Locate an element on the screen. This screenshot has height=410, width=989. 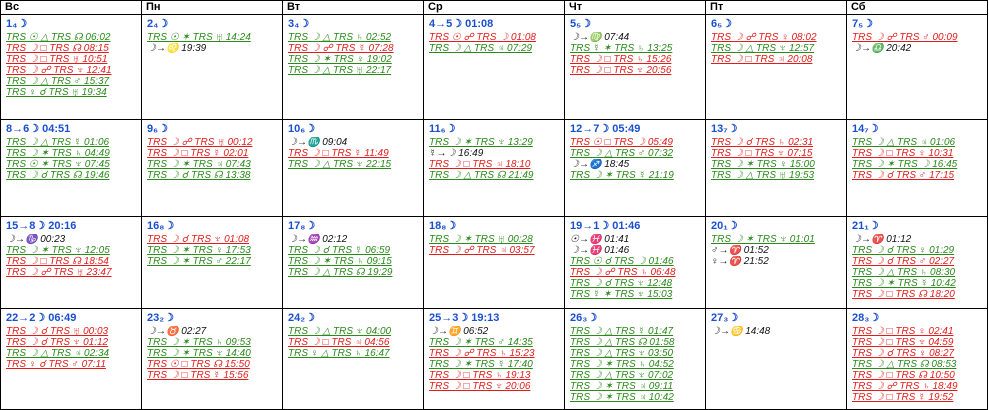
aspect-line: TRS ☽ □ TRS ☿ 19:52 is located at coordinates (903, 397).